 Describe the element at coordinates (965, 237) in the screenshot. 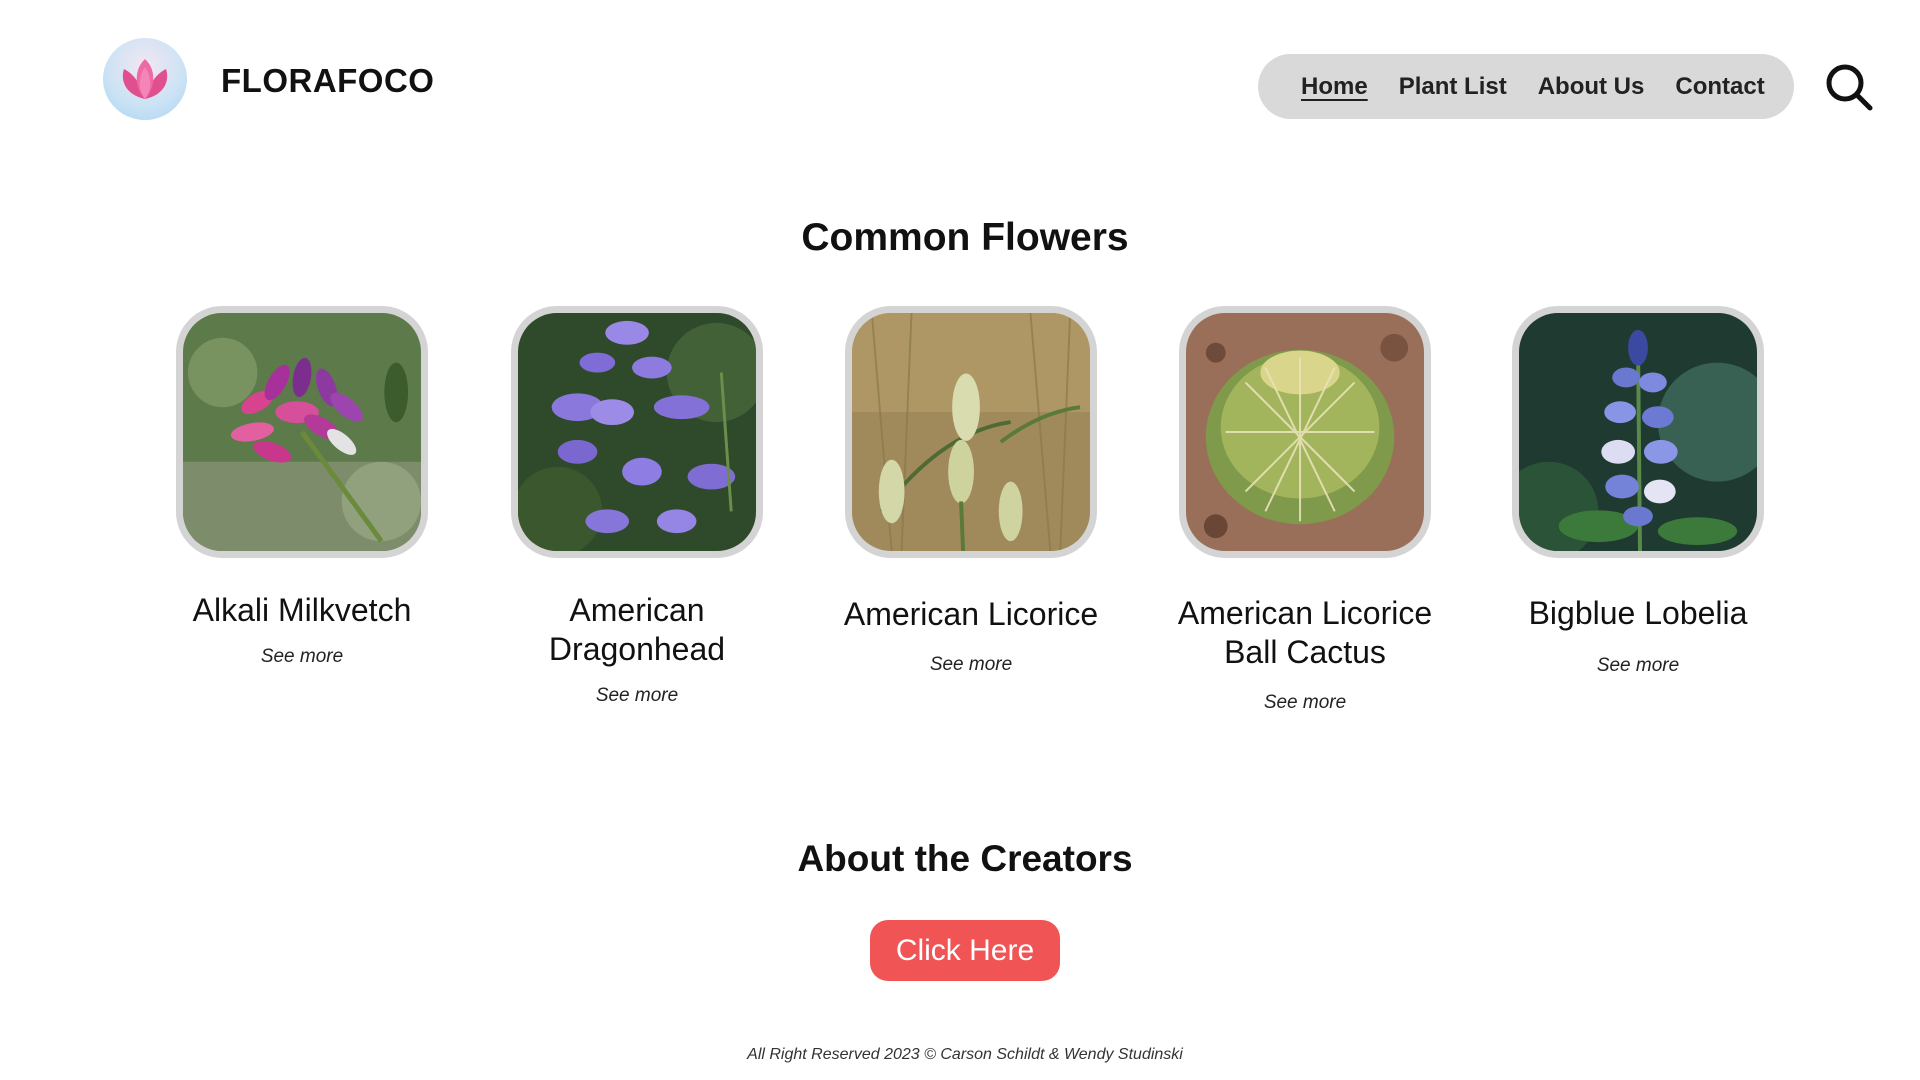

I see `common-flowers-title: Common Flowers` at that location.